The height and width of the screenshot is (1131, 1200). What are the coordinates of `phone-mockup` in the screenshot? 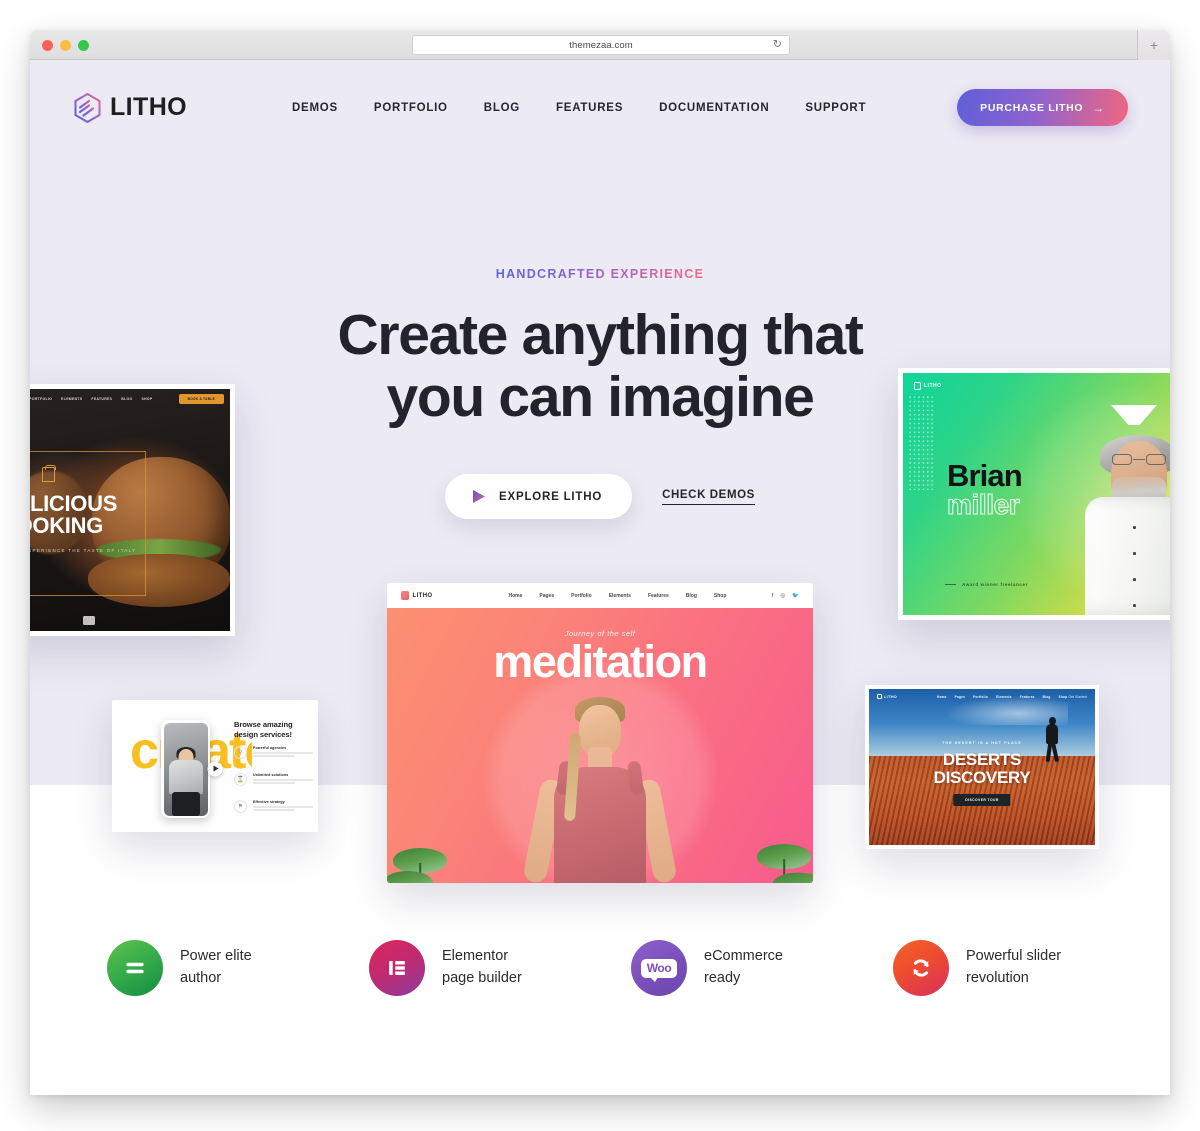 It's located at (185, 769).